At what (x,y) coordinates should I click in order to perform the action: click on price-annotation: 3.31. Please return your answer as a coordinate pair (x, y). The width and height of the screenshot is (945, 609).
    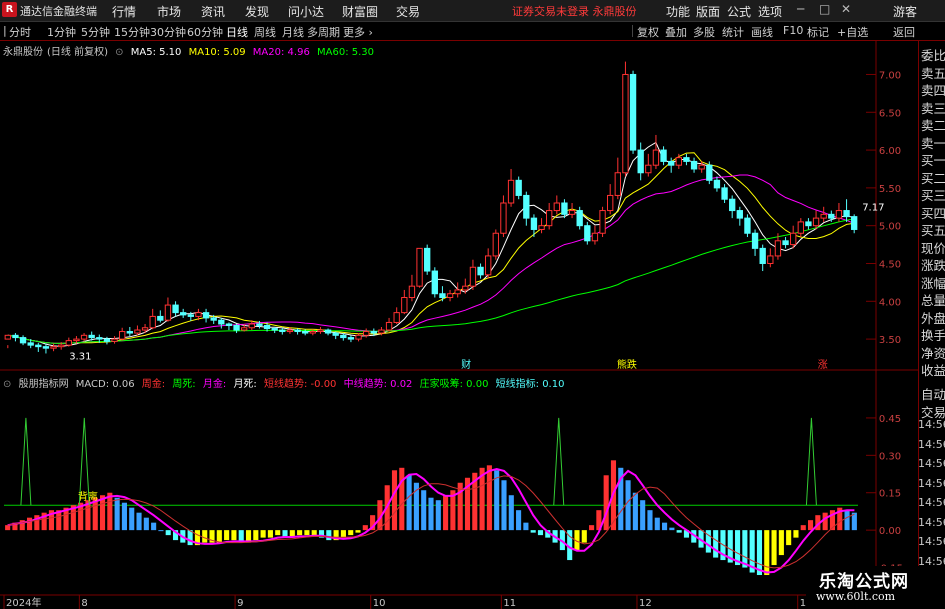
    Looking at the image, I should click on (80, 357).